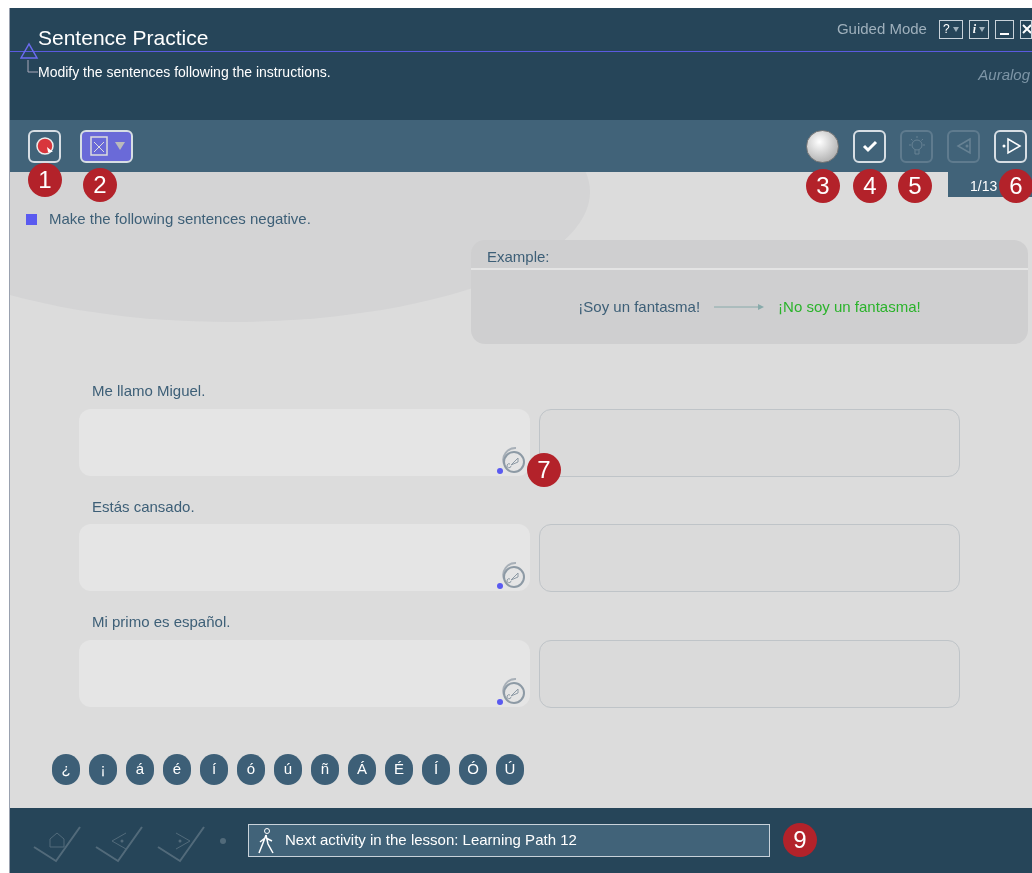 This screenshot has height=873, width=1032. What do you see at coordinates (1026, 29) in the screenshot?
I see `close-button` at bounding box center [1026, 29].